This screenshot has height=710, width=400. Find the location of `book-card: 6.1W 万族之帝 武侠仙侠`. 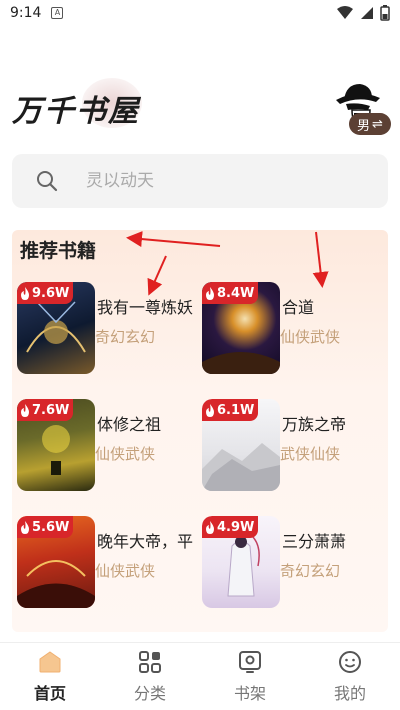

book-card: 6.1W 万族之帝 武侠仙侠 is located at coordinates (297, 449).